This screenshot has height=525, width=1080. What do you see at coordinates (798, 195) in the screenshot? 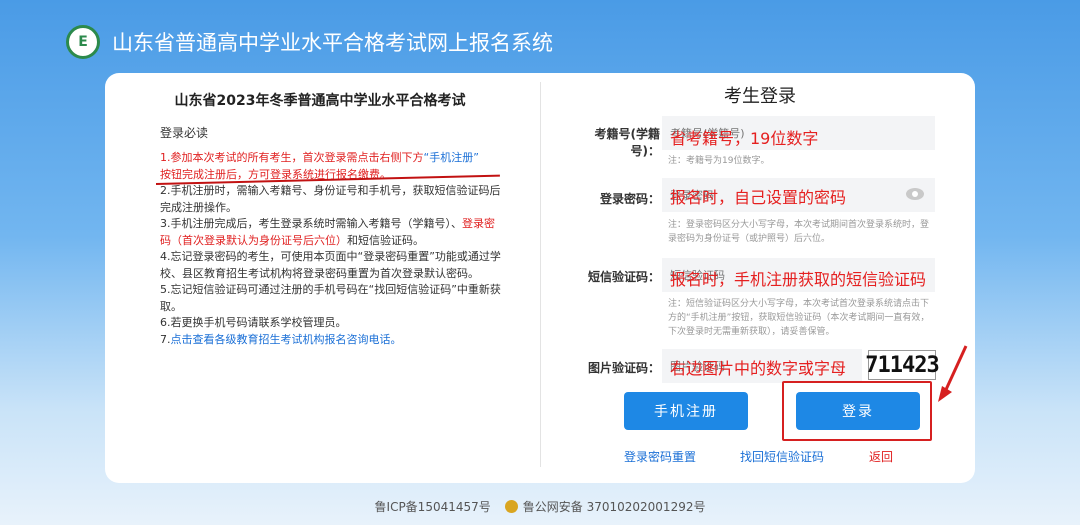
I see `password-input` at bounding box center [798, 195].